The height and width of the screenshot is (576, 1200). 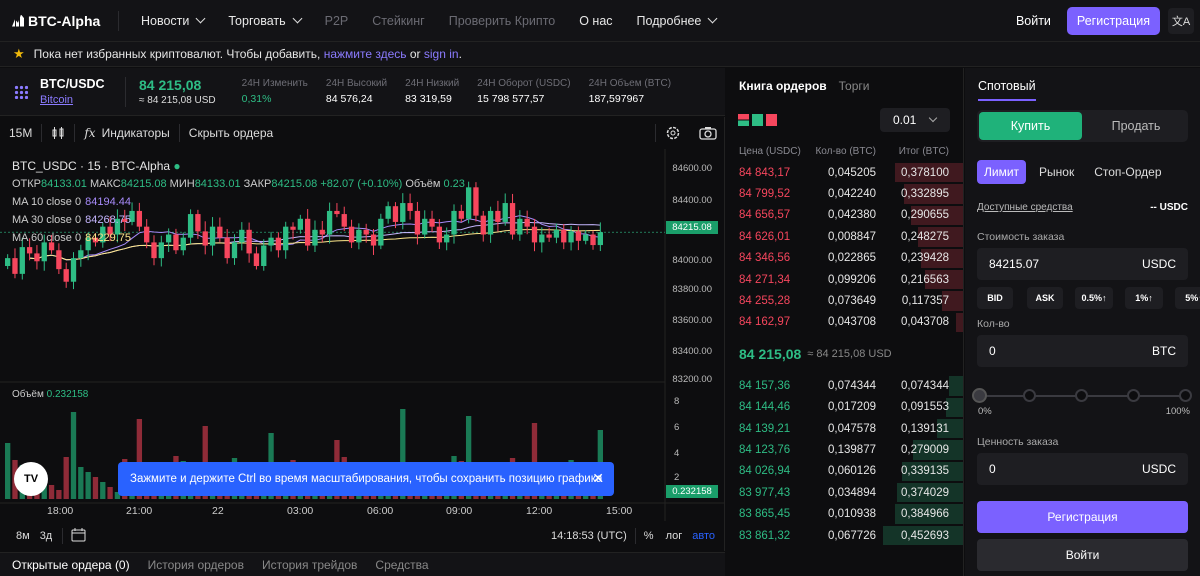 I want to click on asks-only-icon, so click(x=771, y=120).